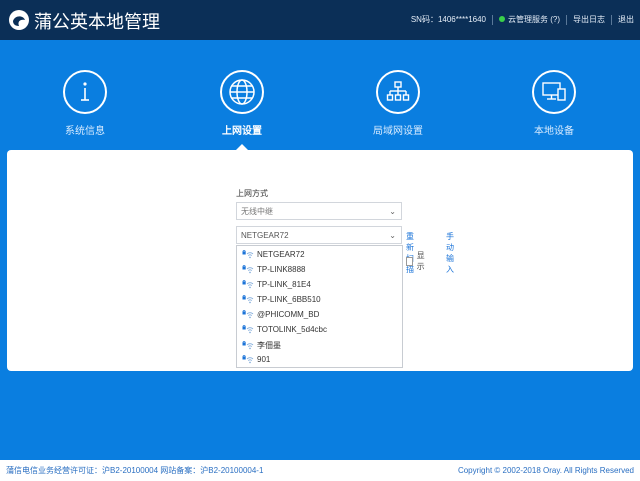 This screenshot has height=481, width=640. Describe the element at coordinates (420, 261) in the screenshot. I see `show-label: 显示` at that location.